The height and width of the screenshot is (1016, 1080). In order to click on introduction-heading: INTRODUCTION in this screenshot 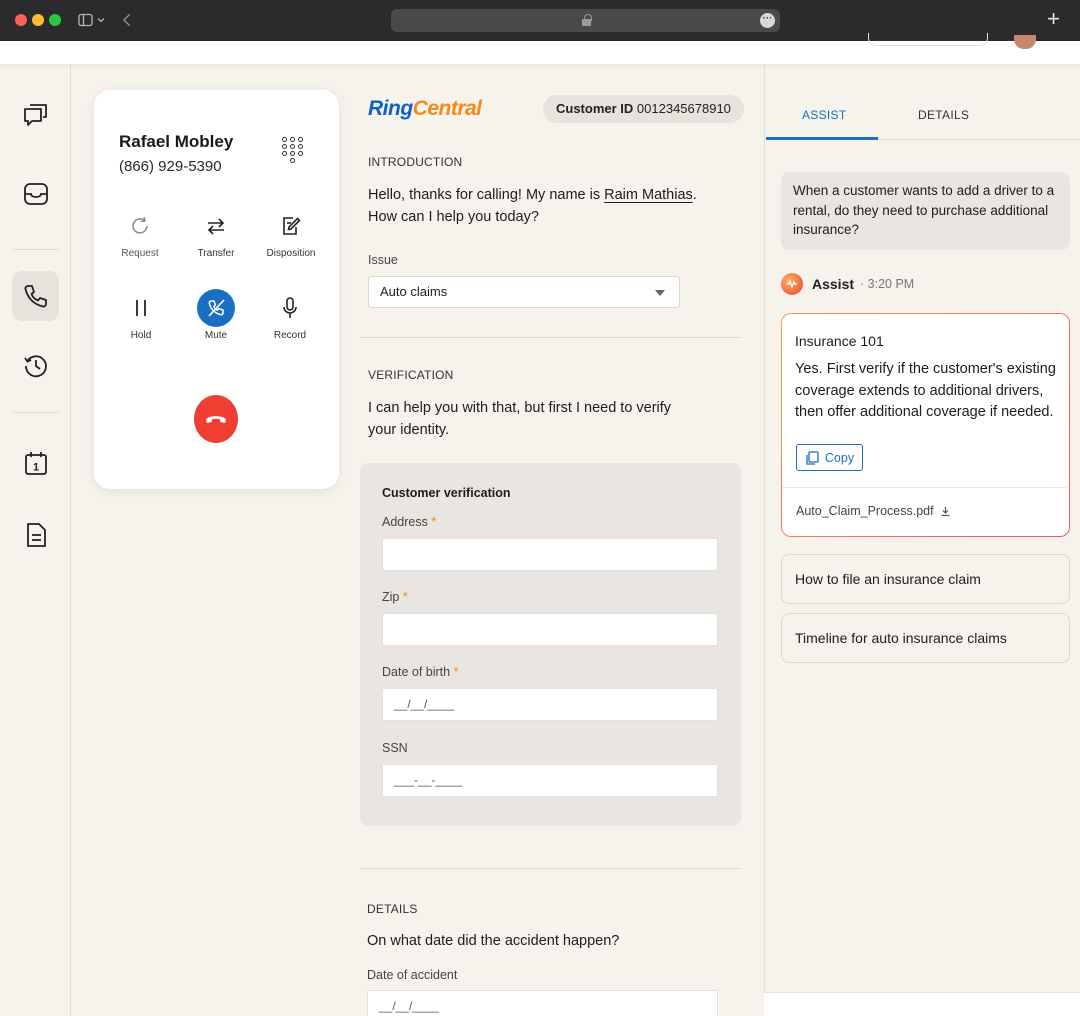, I will do `click(415, 162)`.